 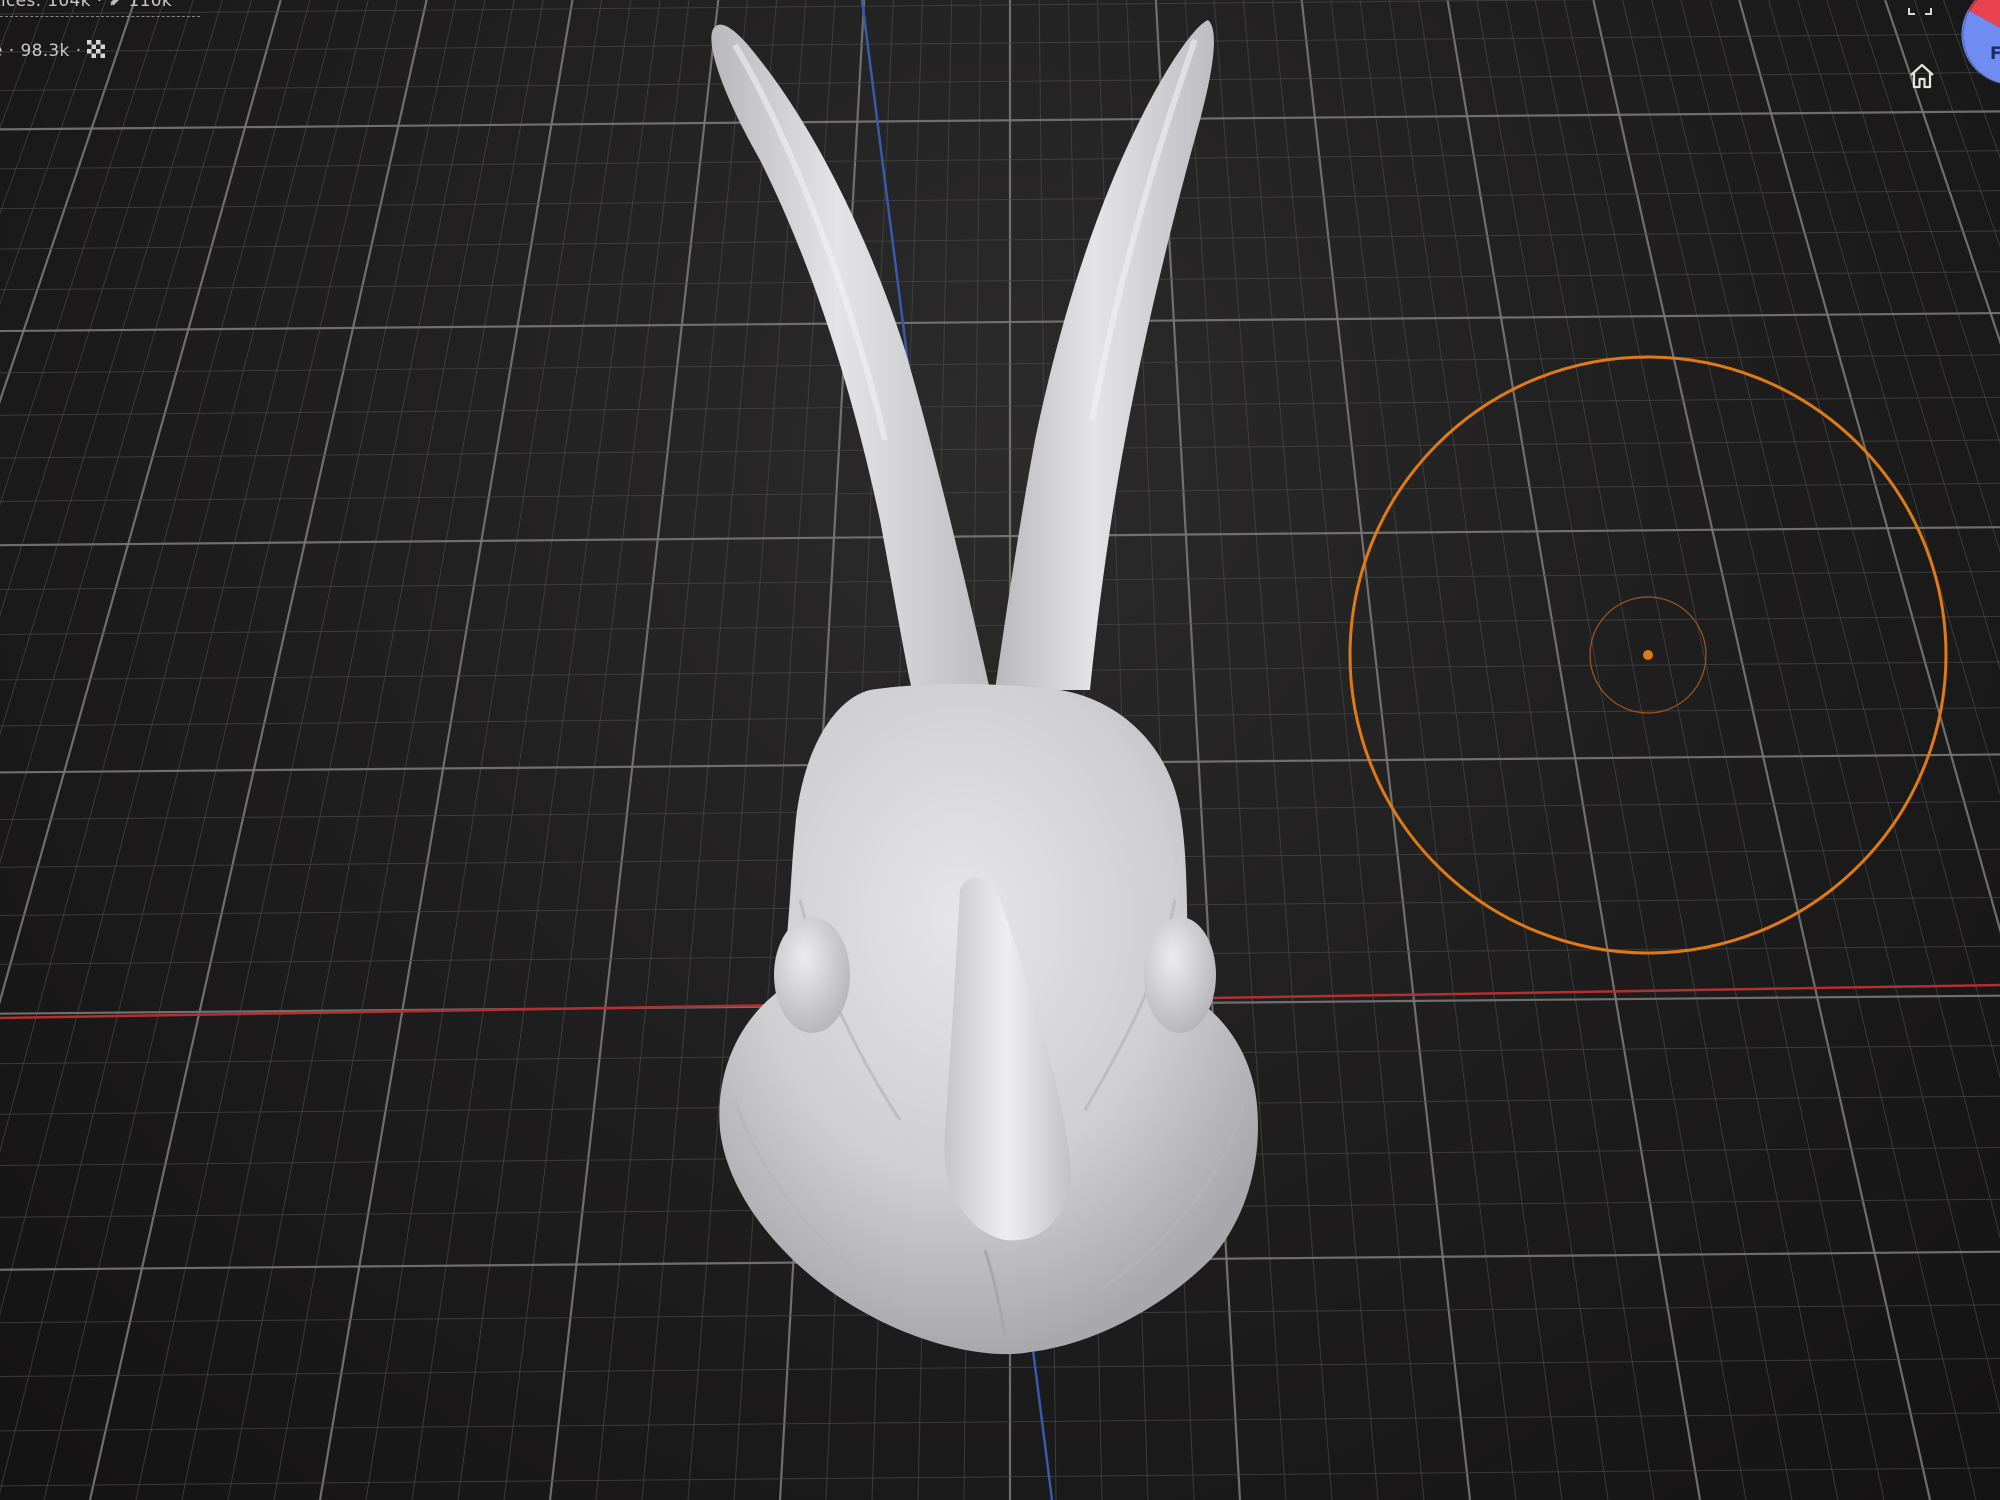 I want to click on home-icon, so click(x=1922, y=78).